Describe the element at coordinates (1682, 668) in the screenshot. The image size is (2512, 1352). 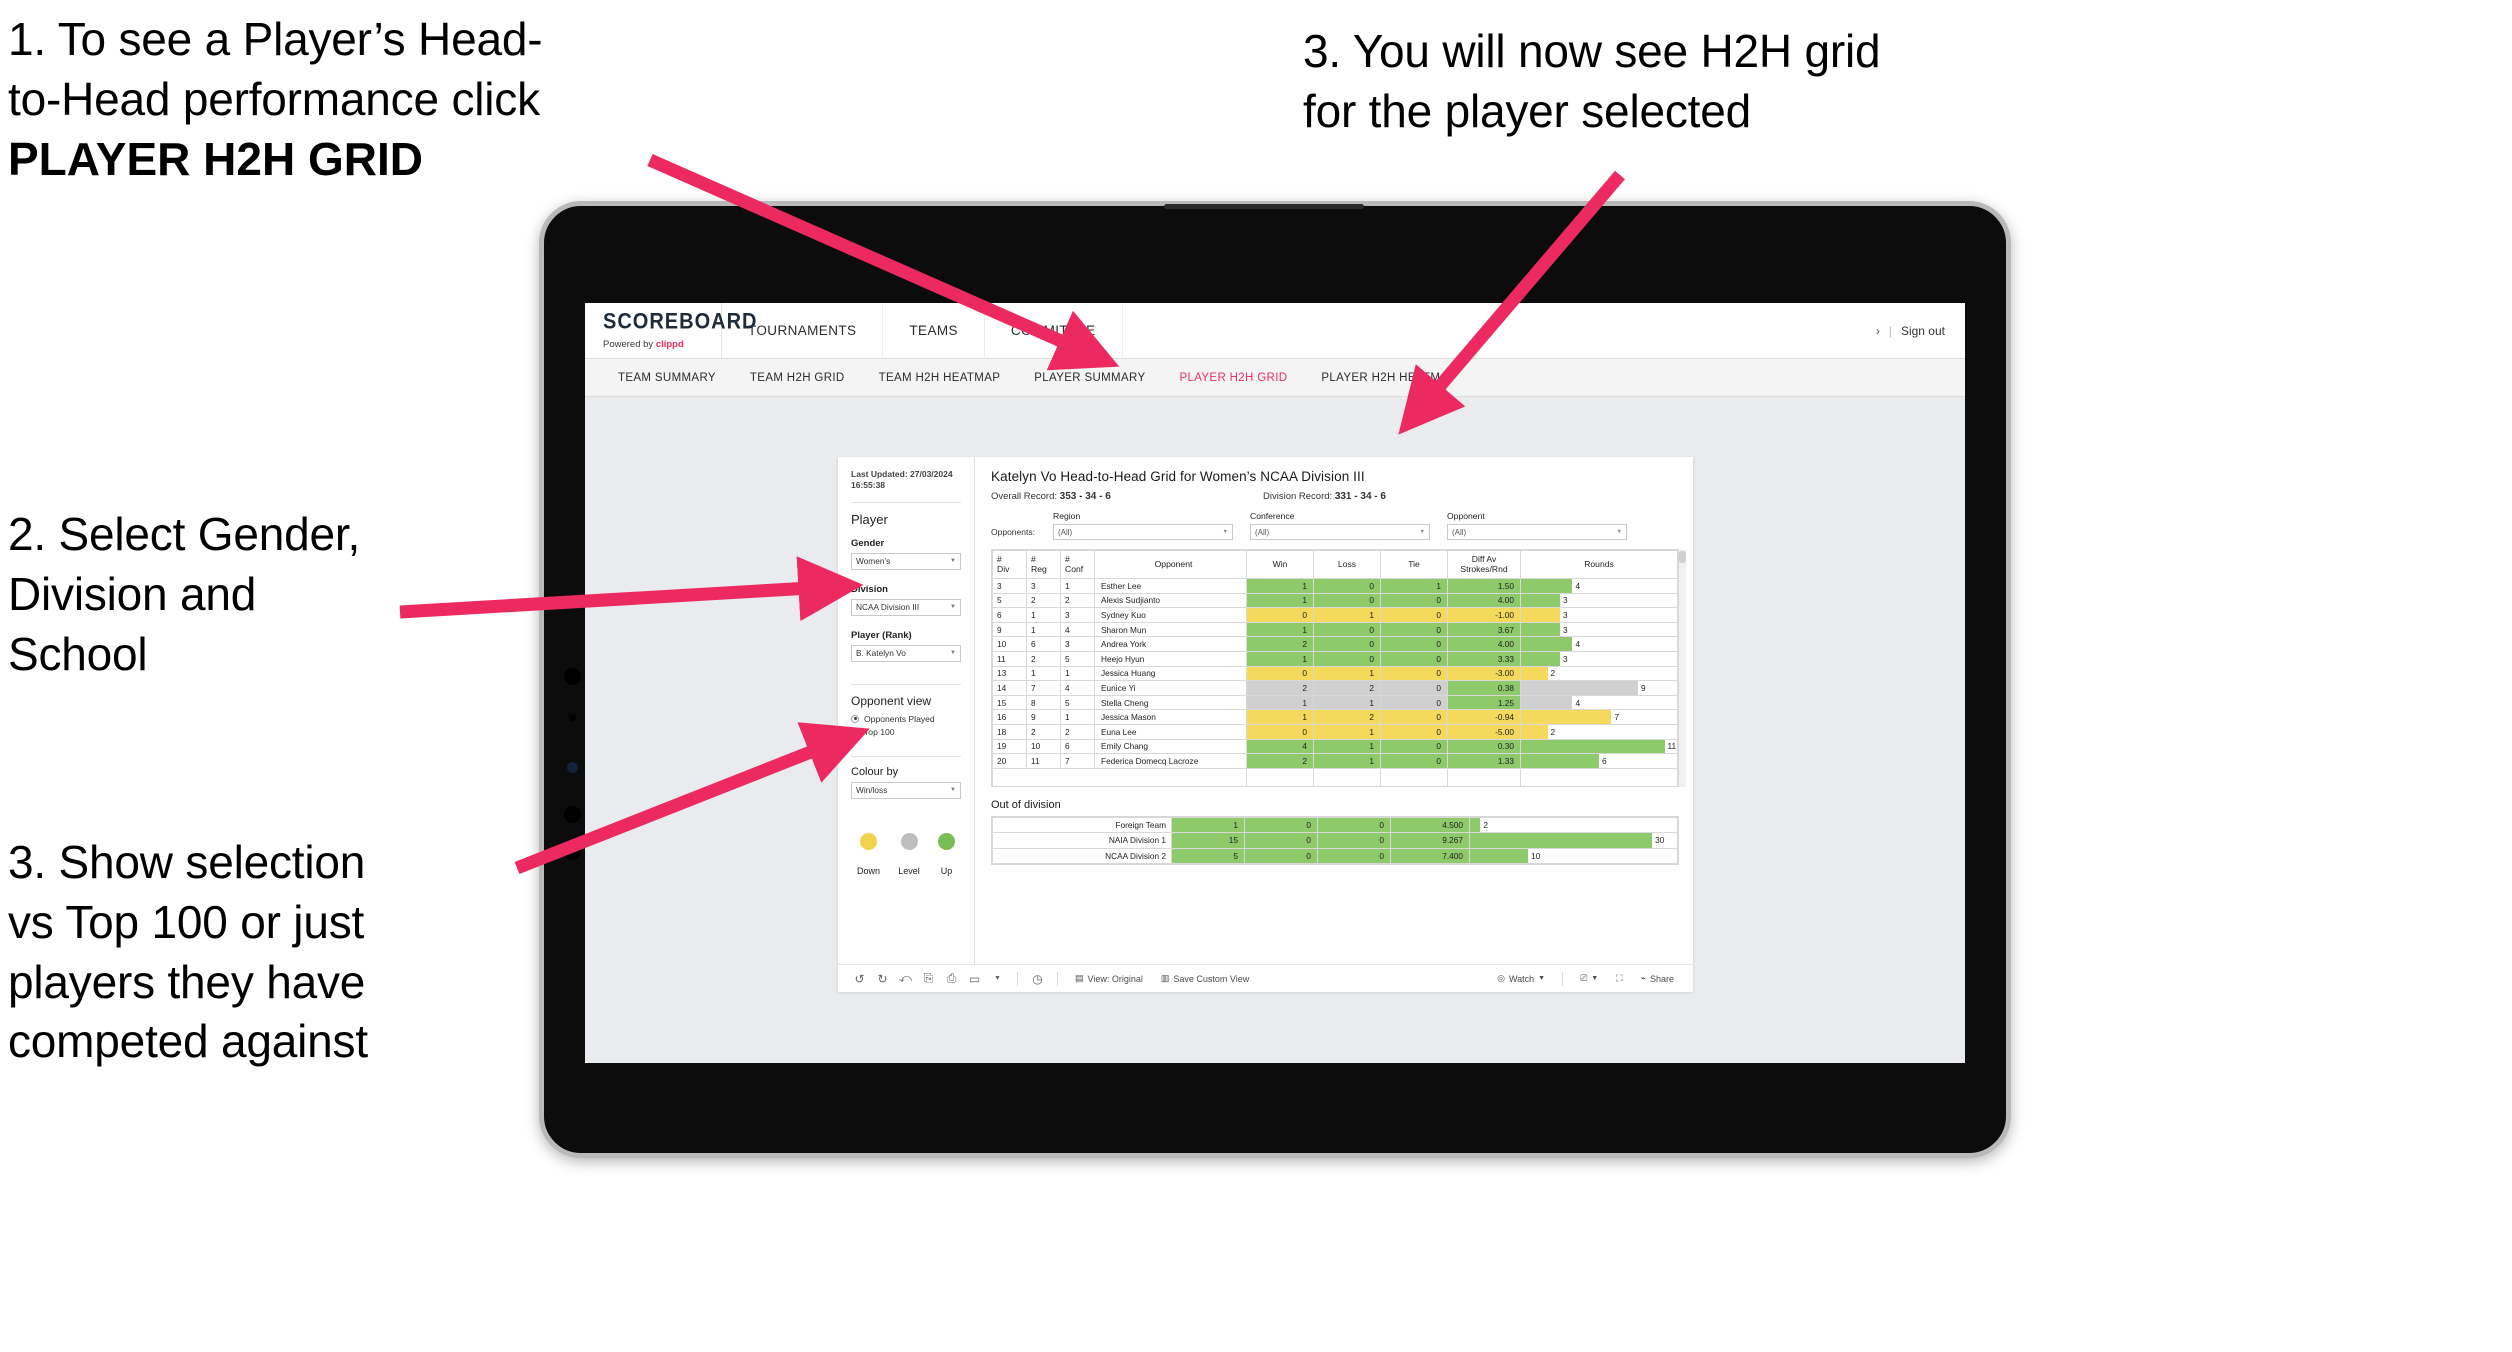
I see `grid-scrollbar-track` at that location.